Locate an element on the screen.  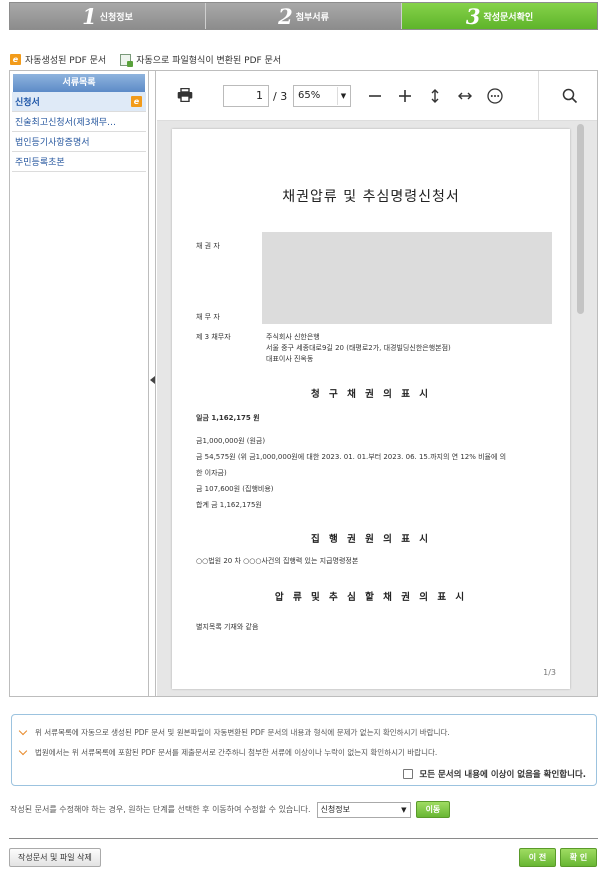
confirm-button: 확 인 is located at coordinates (578, 857).